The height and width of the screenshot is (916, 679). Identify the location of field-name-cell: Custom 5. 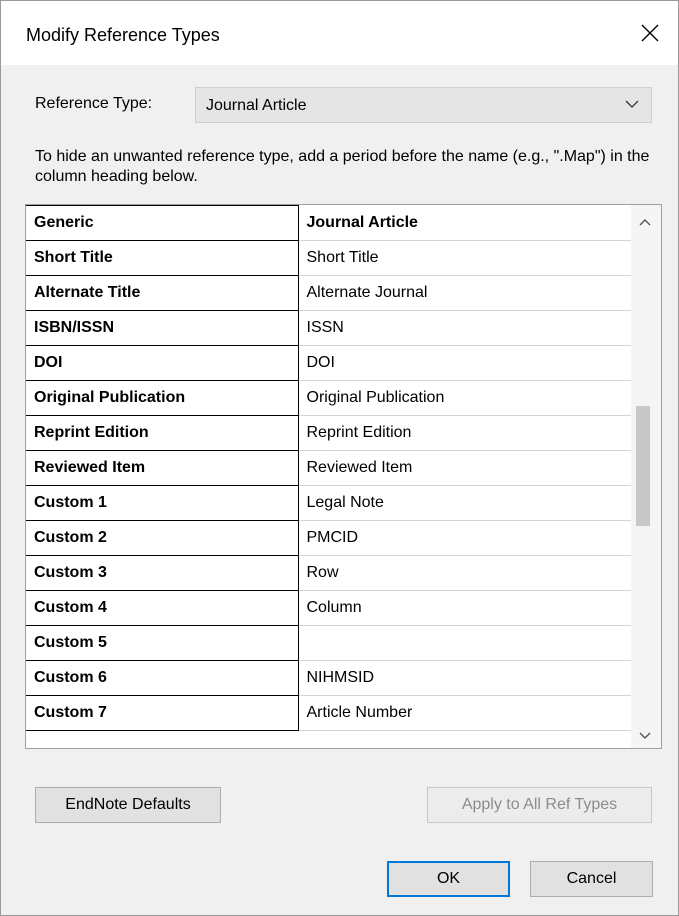
(162, 643).